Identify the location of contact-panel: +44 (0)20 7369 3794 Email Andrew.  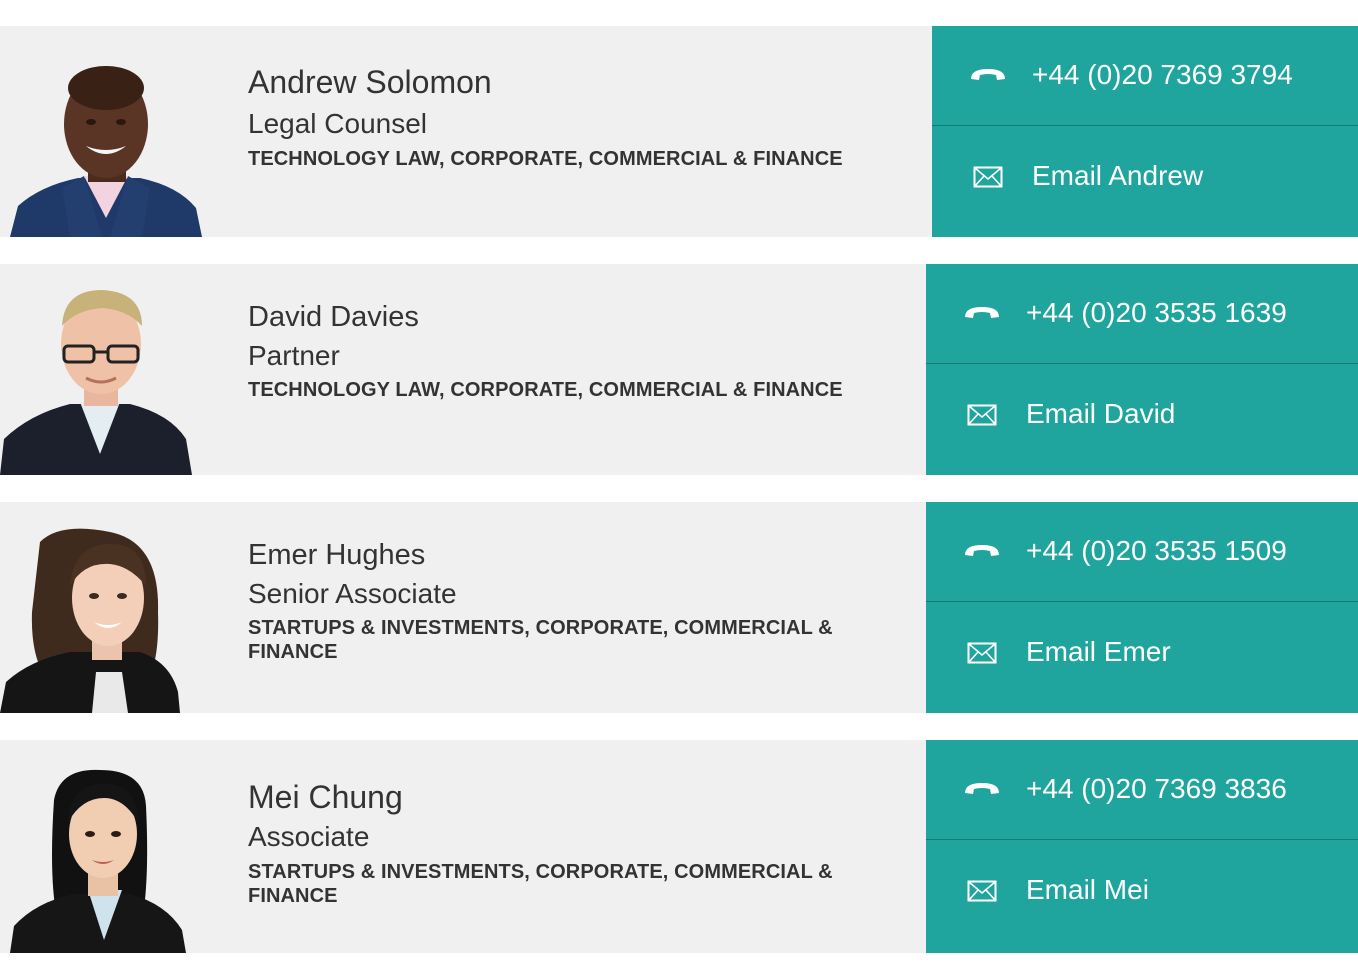
(1145, 131).